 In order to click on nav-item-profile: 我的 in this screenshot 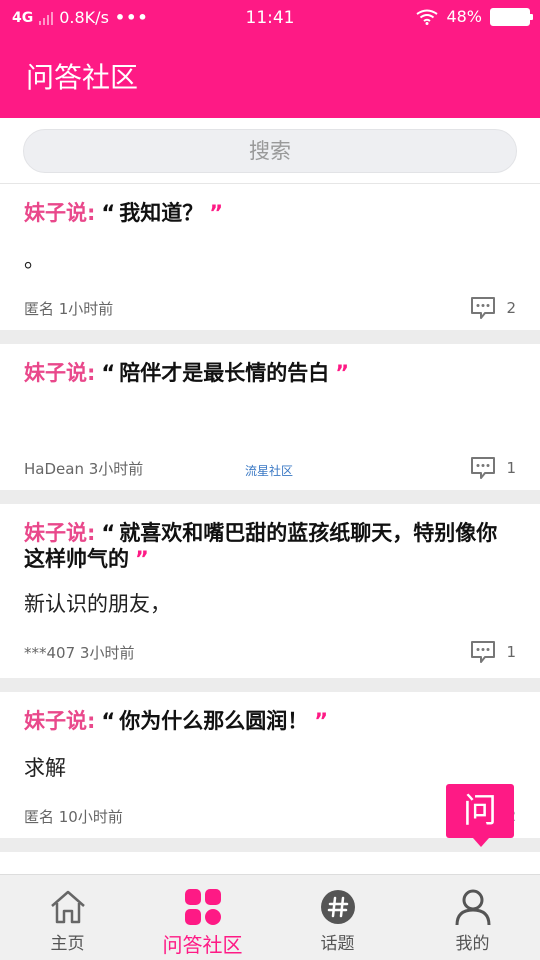, I will do `click(472, 917)`.